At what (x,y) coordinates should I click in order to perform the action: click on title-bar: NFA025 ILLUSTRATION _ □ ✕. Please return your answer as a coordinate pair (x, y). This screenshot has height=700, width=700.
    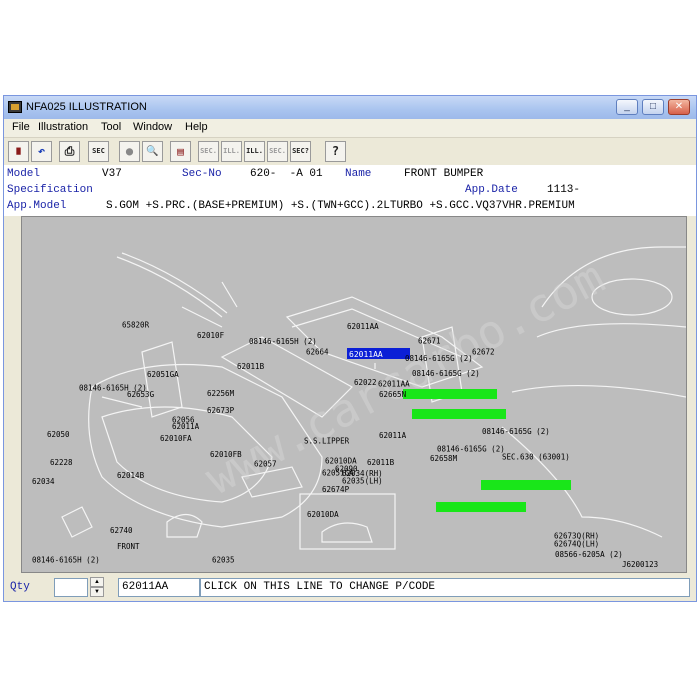
    Looking at the image, I should click on (350, 107).